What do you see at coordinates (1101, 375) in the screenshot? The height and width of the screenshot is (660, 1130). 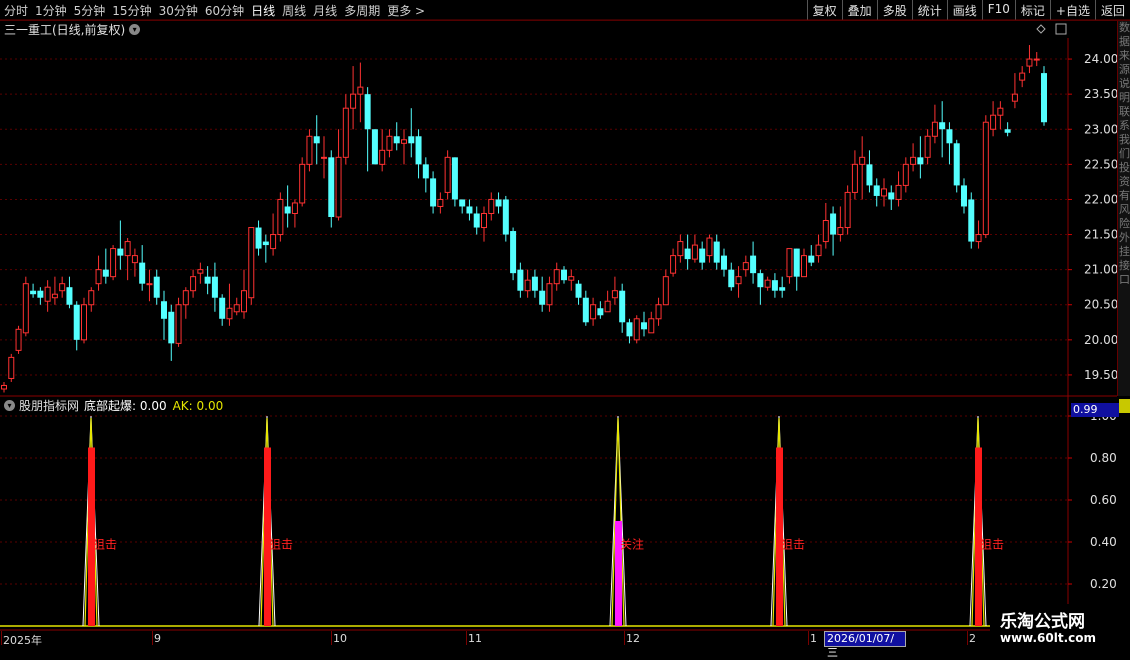 I see `price-tick-label: 19.50` at bounding box center [1101, 375].